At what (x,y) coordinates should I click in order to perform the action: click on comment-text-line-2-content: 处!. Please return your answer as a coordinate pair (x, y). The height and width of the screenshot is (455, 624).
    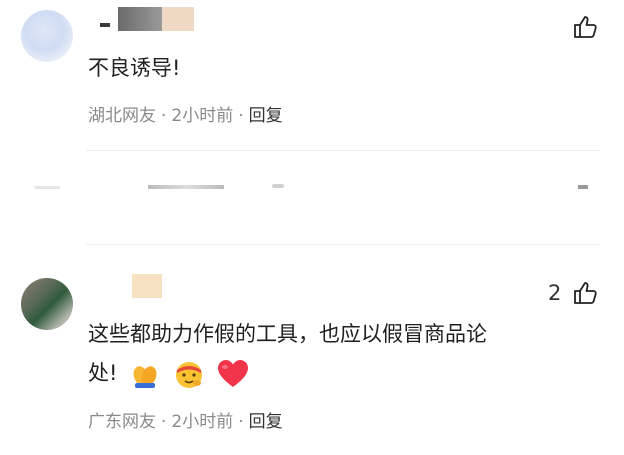
    Looking at the image, I should click on (103, 373).